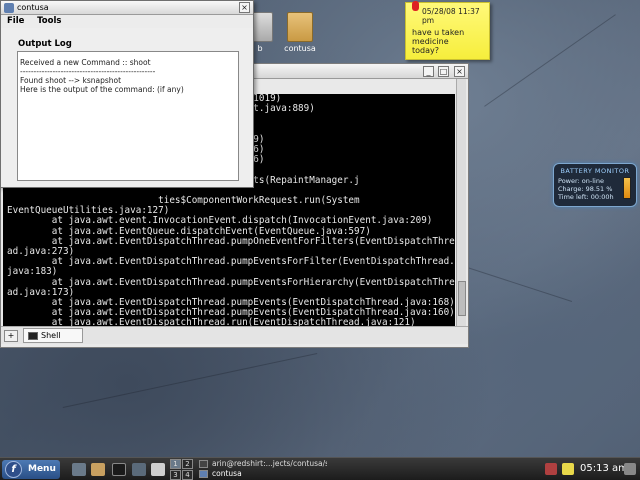 The width and height of the screenshot is (640, 480). I want to click on task-terminal: arin@redshirt:...jects/contusa/s, so click(262, 464).